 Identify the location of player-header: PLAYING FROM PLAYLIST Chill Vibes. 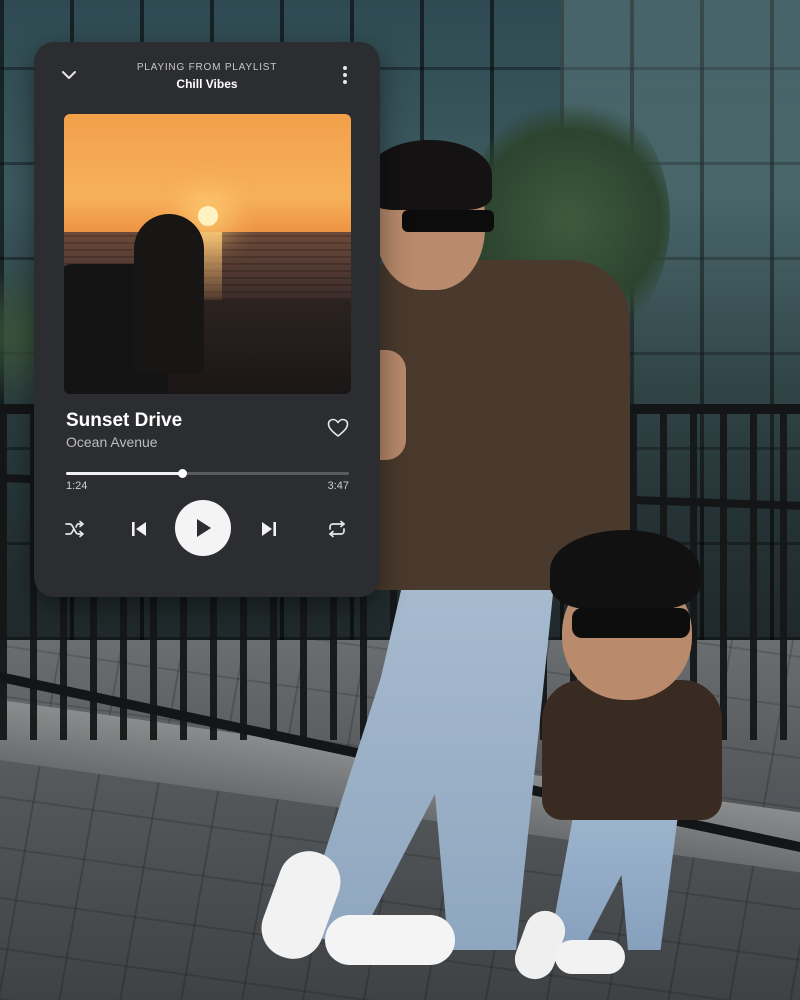
(207, 72).